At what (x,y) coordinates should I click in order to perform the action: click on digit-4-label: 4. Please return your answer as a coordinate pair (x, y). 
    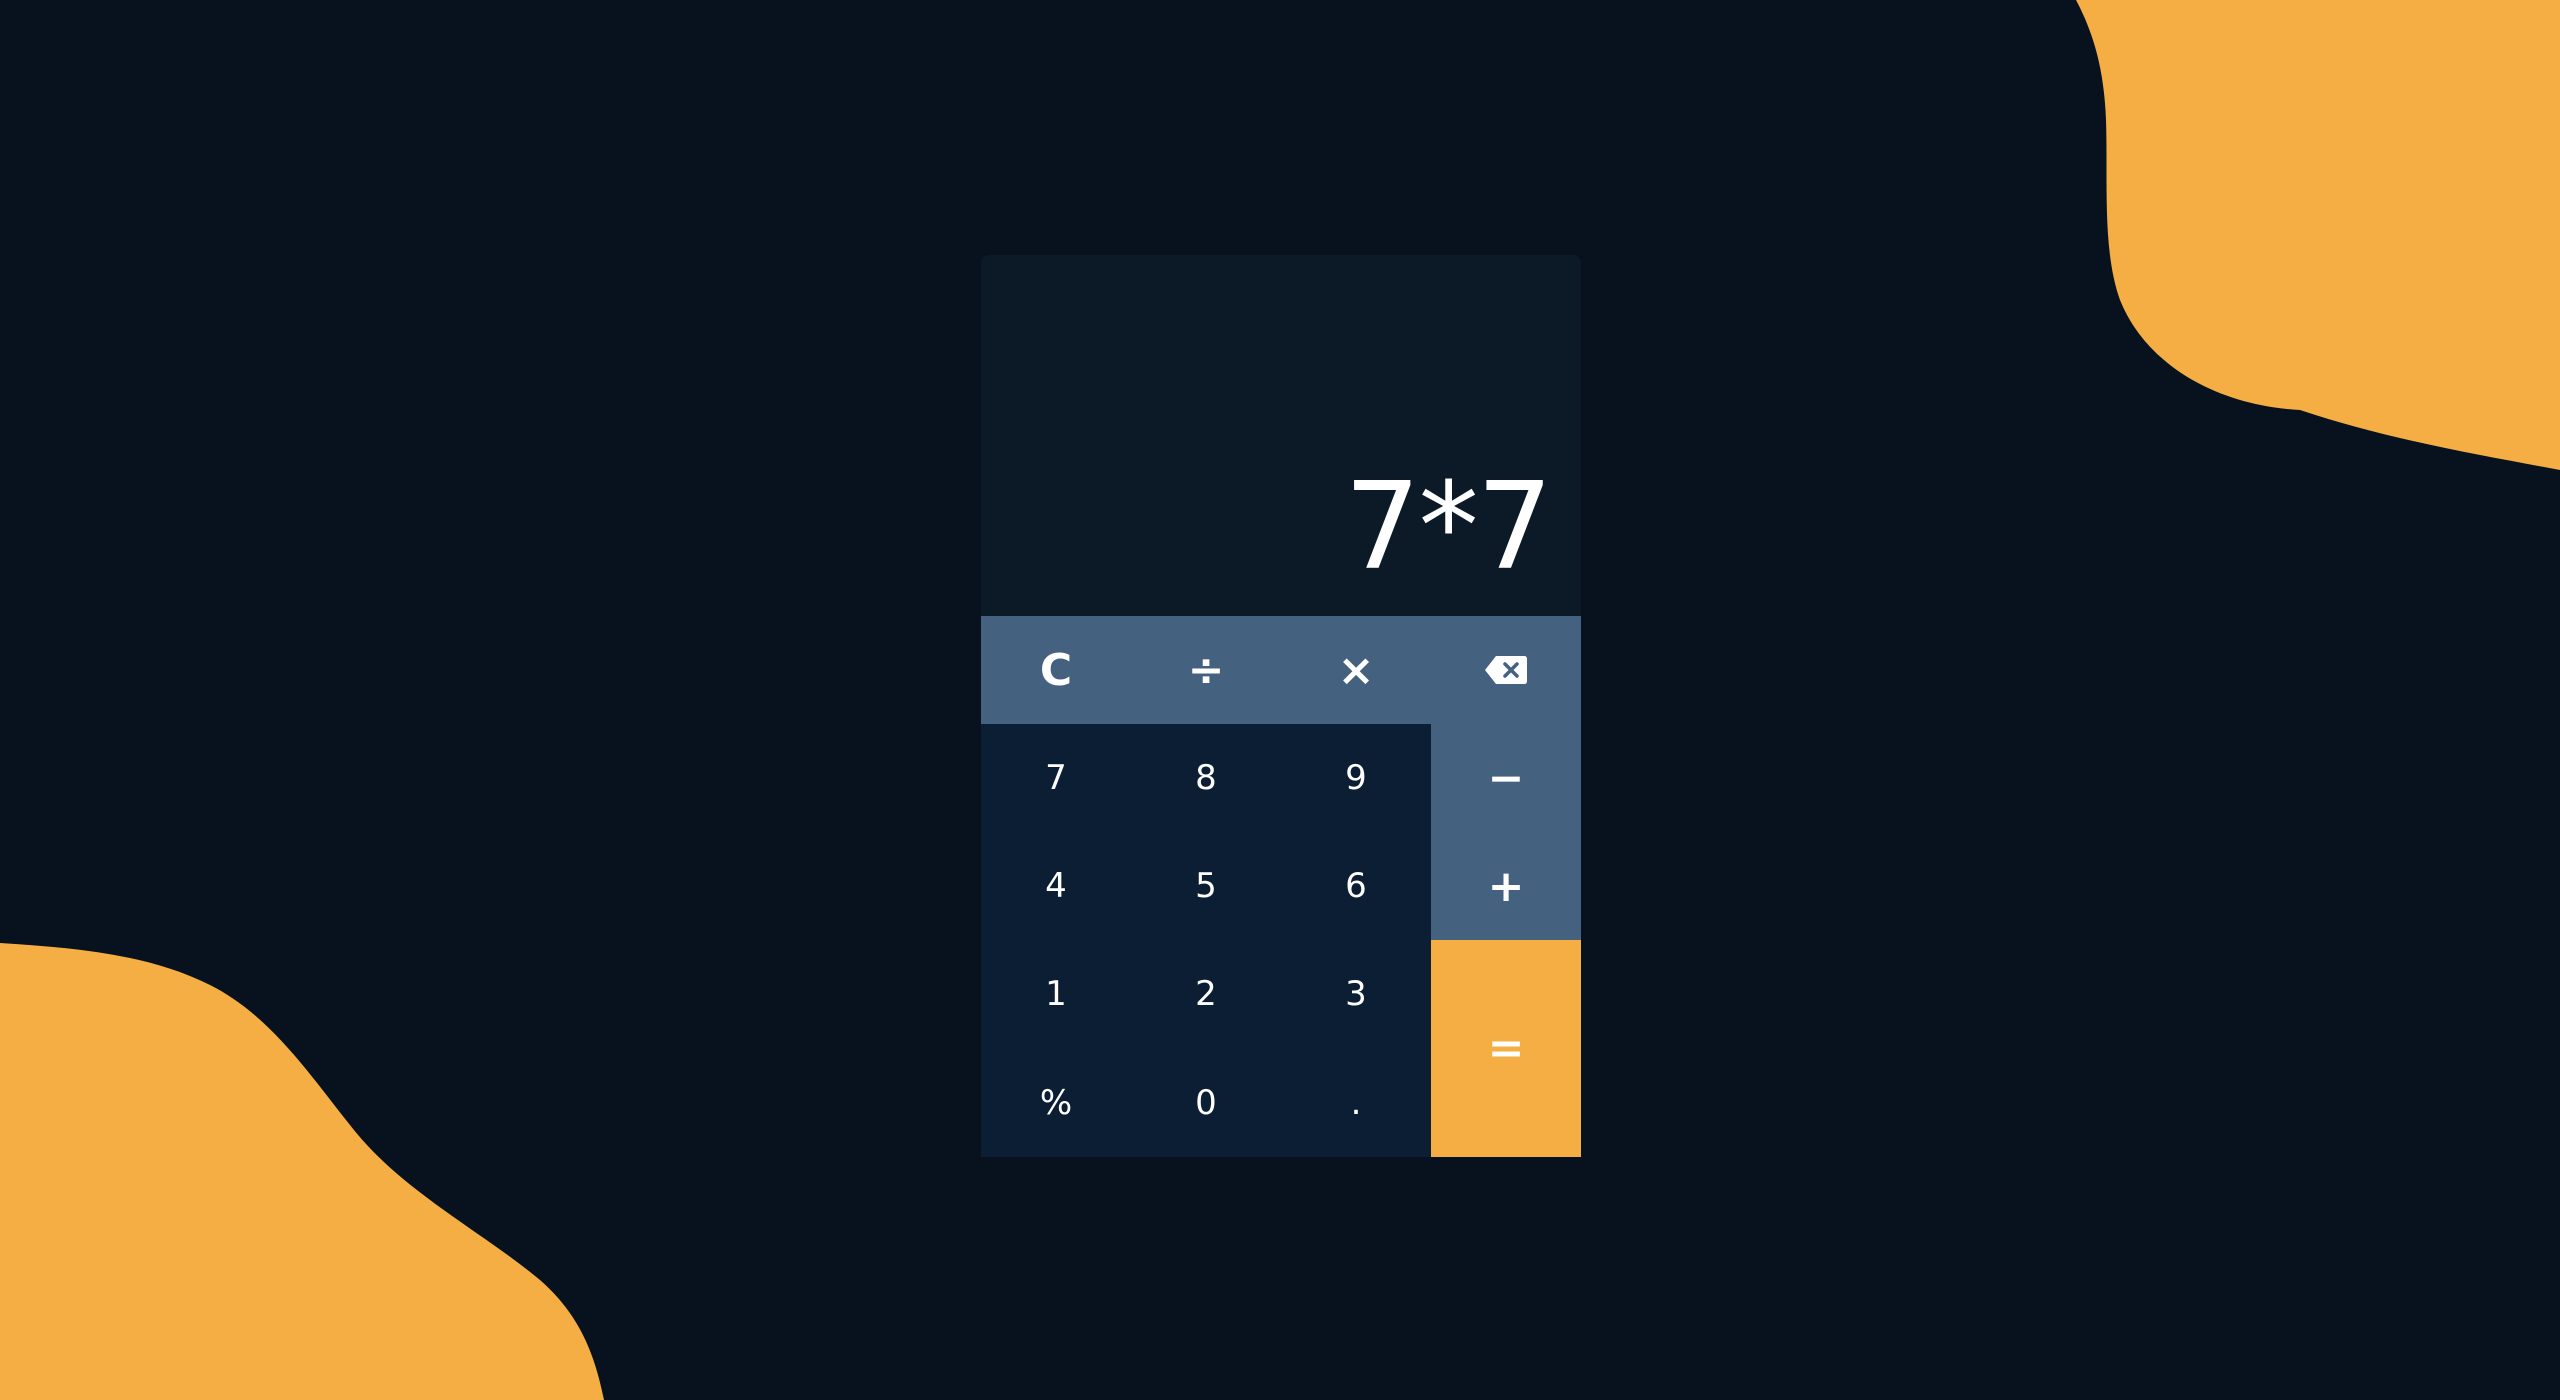
    Looking at the image, I should click on (1056, 886).